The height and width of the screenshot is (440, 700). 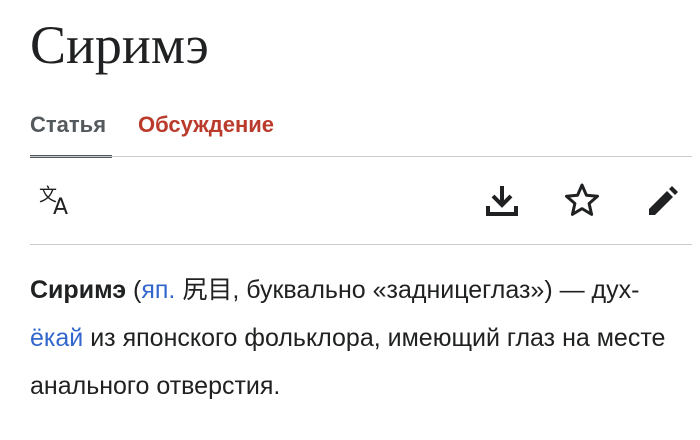 What do you see at coordinates (207, 289) in the screenshot?
I see `japanese-term: 尻目` at bounding box center [207, 289].